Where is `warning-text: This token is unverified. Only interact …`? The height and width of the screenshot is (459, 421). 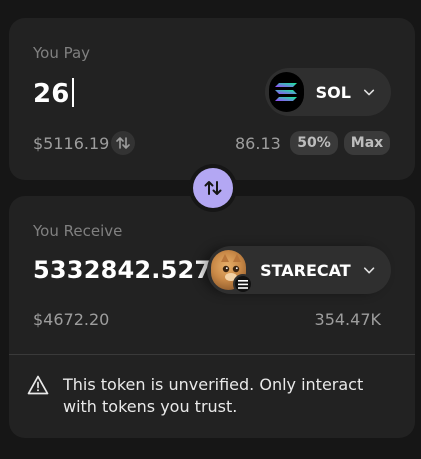 warning-text: This token is unverified. Only interact … is located at coordinates (213, 395).